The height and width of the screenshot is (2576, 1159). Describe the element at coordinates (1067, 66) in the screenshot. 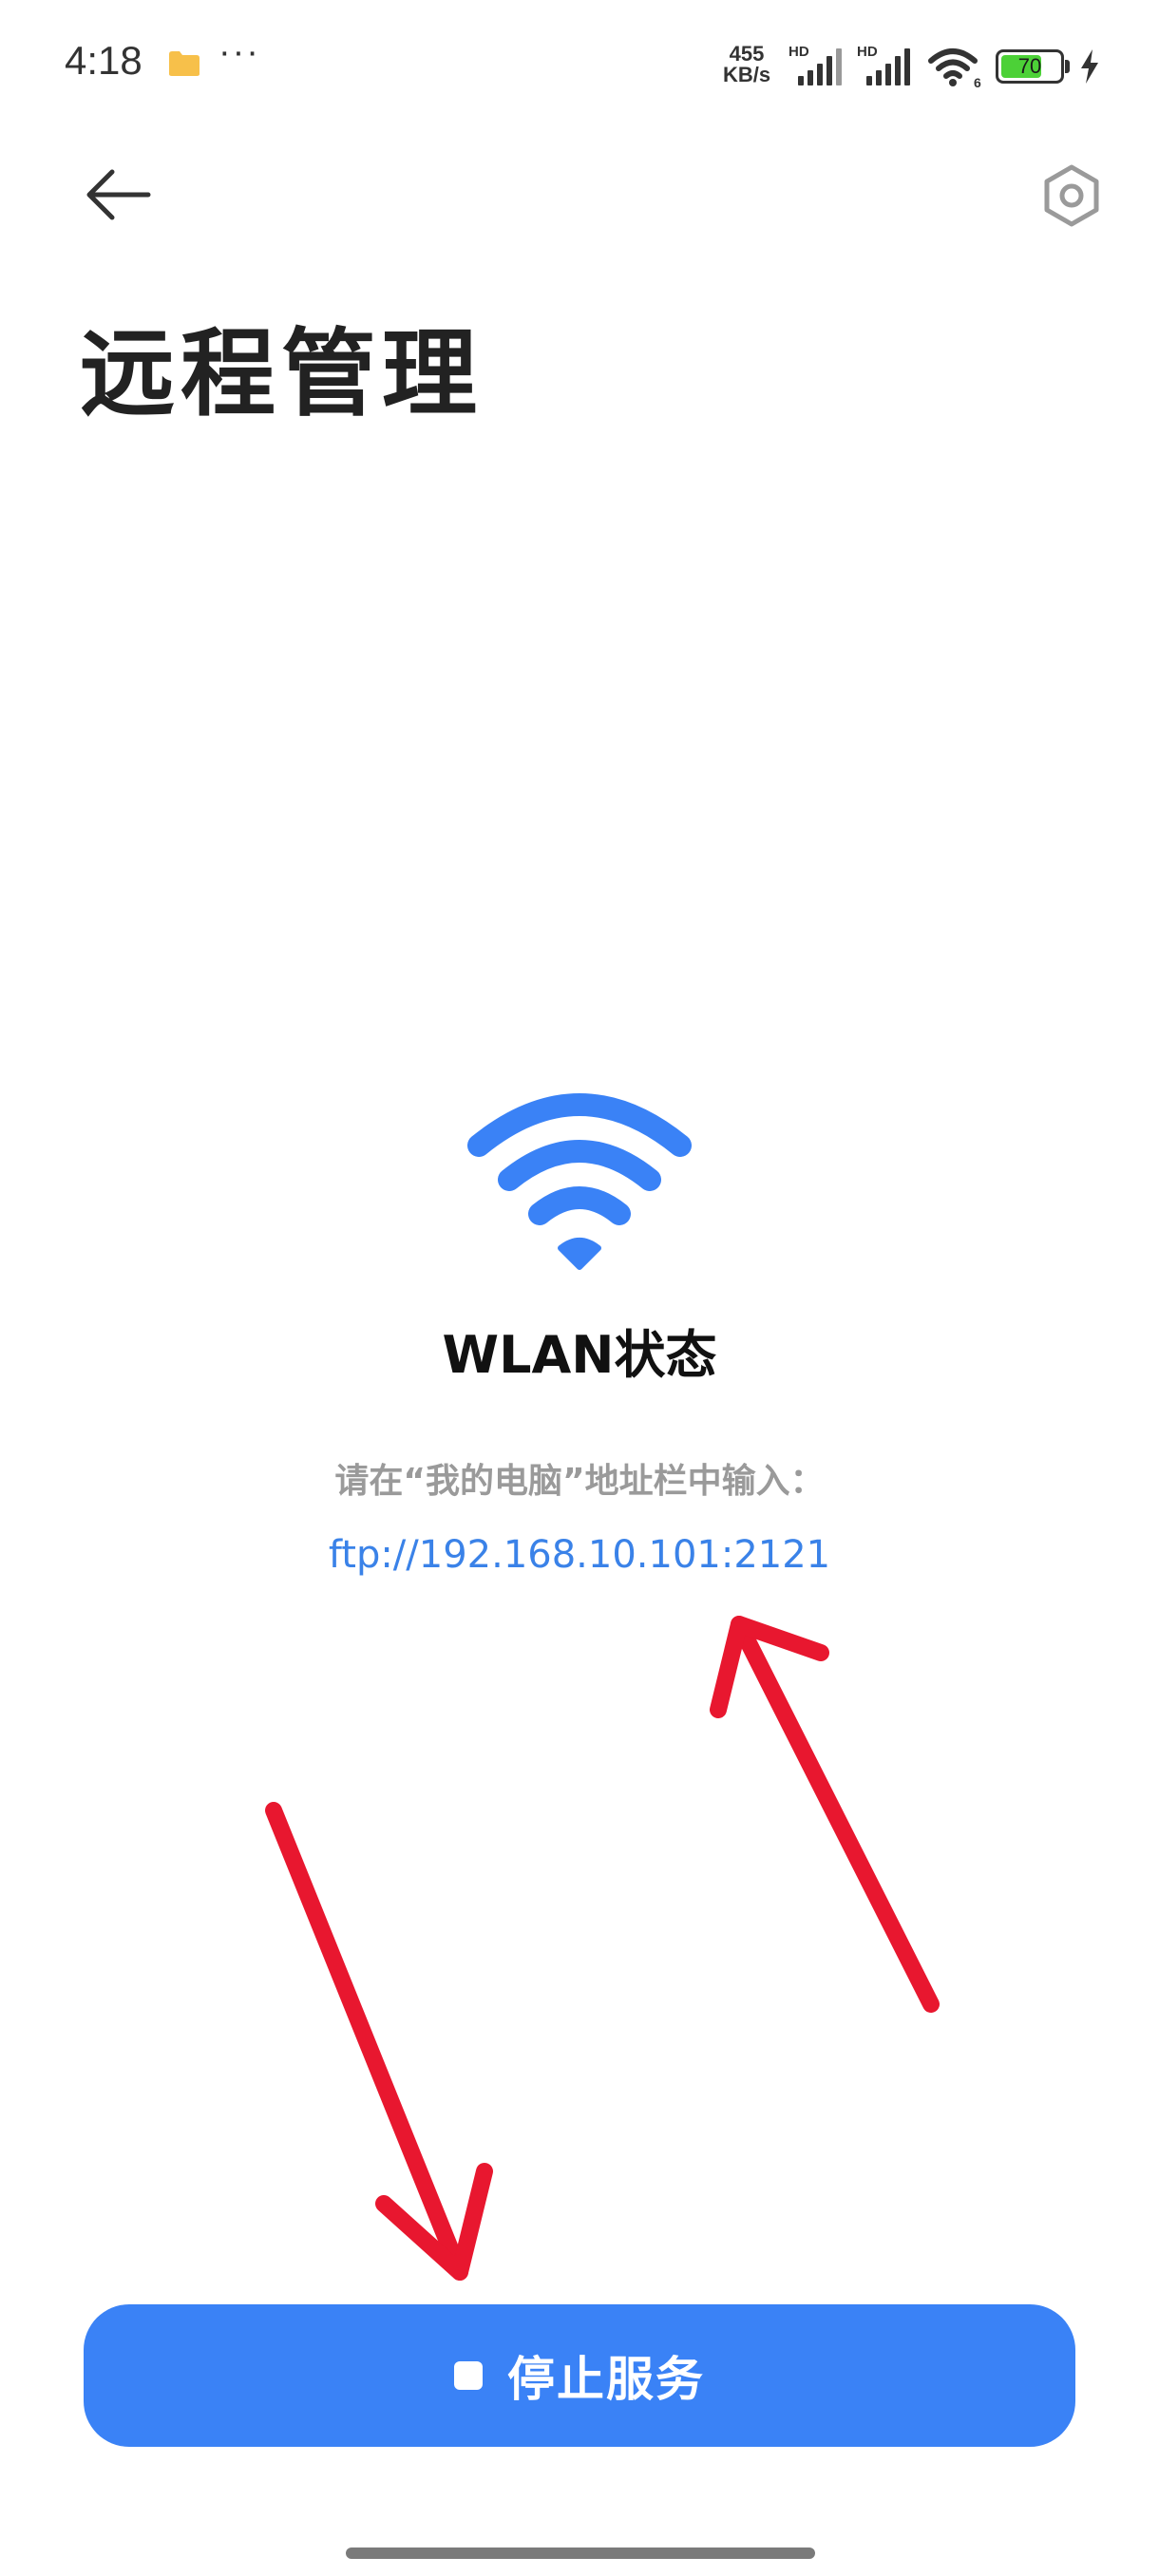

I see `battery-cap` at that location.